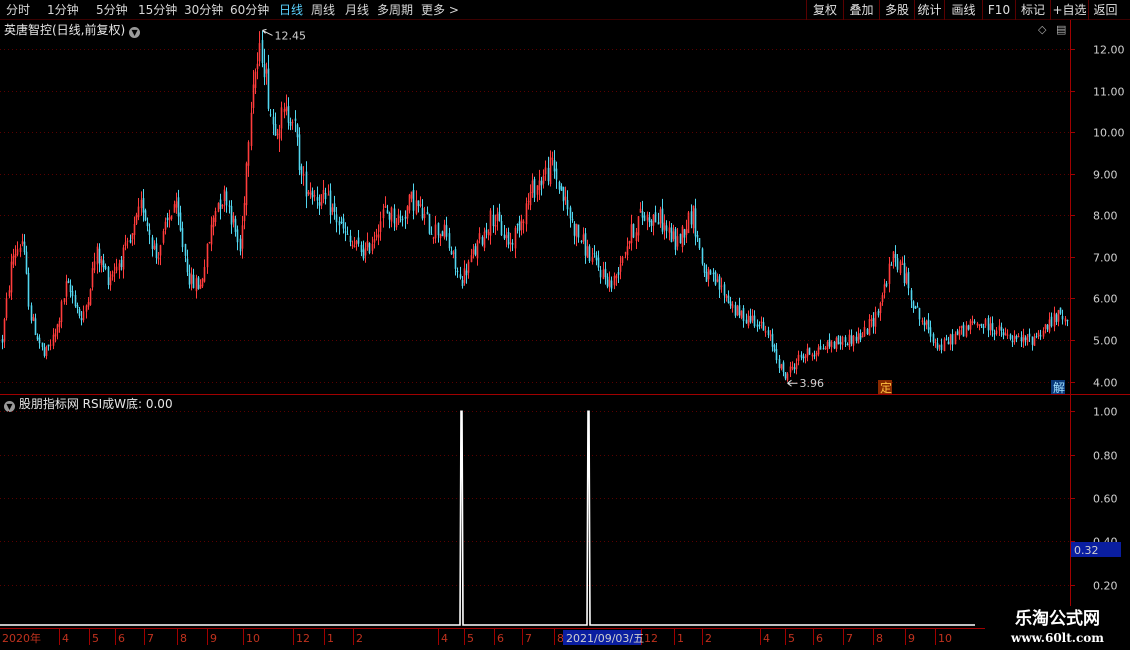 The width and height of the screenshot is (1130, 650). What do you see at coordinates (1094, 499) in the screenshot?
I see `indicator-axis: 1.000.800.600.400.20` at bounding box center [1094, 499].